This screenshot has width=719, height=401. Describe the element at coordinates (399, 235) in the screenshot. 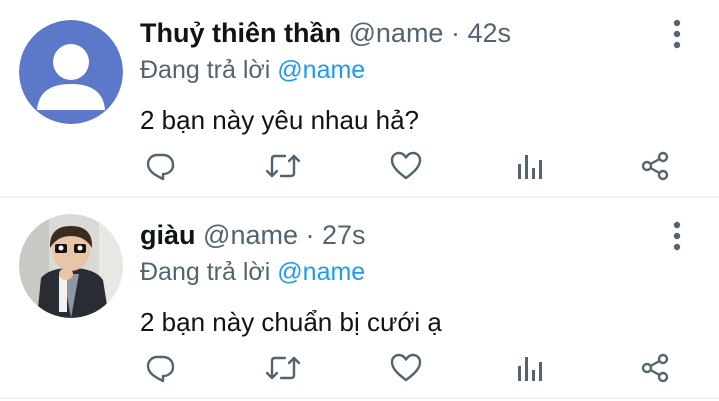

I see `tweet-header: giàu @name · 27s` at that location.